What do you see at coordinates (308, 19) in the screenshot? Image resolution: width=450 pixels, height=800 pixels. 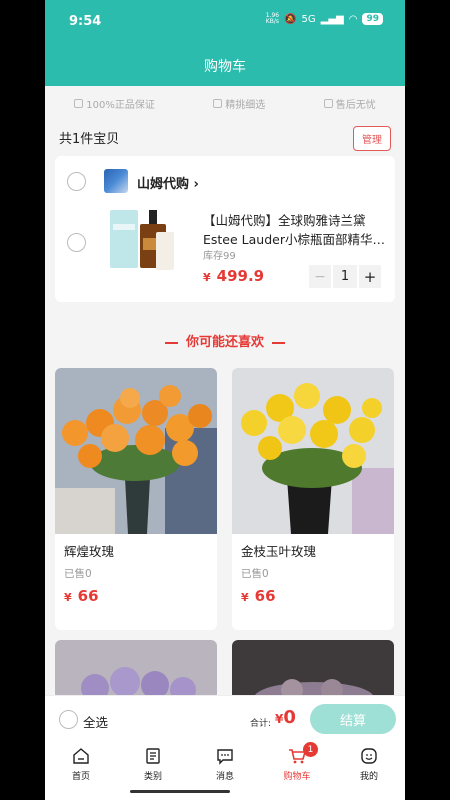 I see `signal-label: 5G` at bounding box center [308, 19].